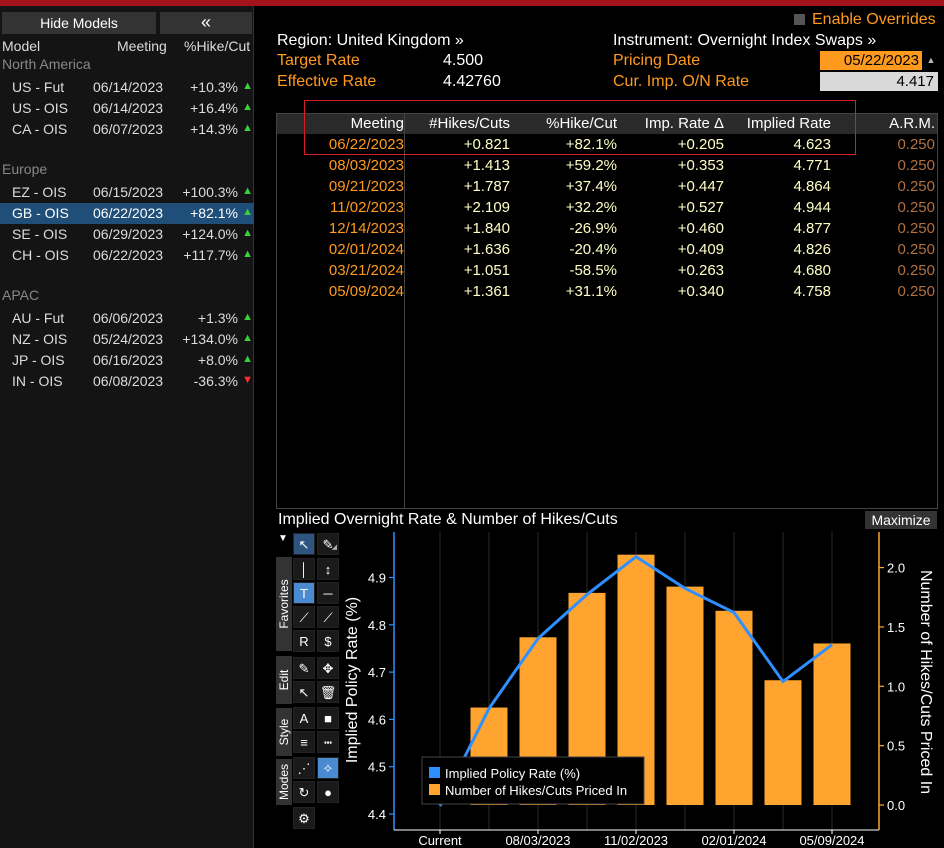 Image resolution: width=944 pixels, height=848 pixels. What do you see at coordinates (440, 840) in the screenshot?
I see `x-tick-label: Current` at bounding box center [440, 840].